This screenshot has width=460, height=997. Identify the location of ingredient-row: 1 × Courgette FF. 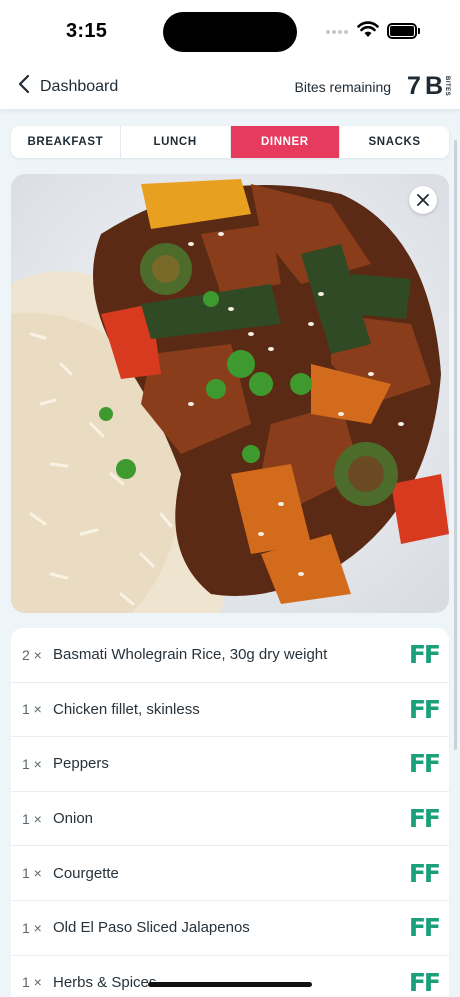
(230, 873).